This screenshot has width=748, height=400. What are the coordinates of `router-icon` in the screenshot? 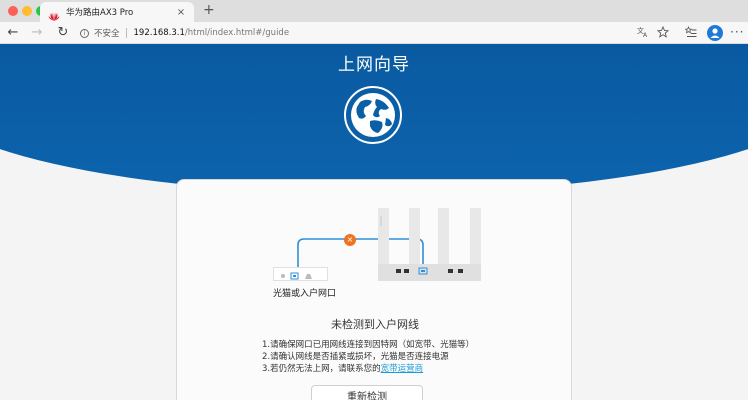 It's located at (430, 245).